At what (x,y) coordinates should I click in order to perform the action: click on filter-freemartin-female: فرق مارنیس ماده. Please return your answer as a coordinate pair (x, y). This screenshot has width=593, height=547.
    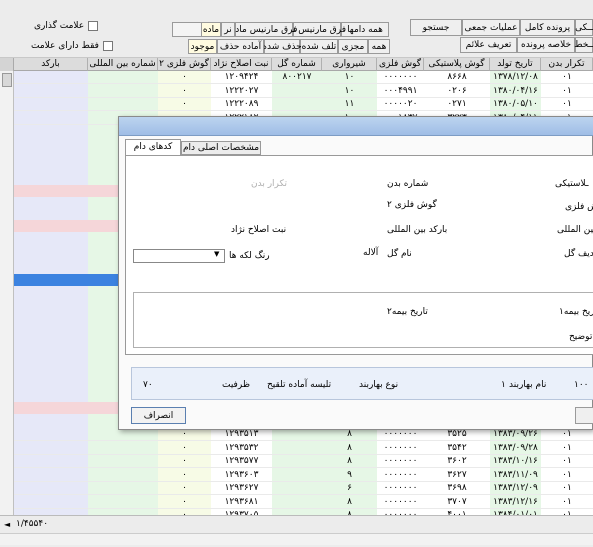
    Looking at the image, I should click on (264, 29).